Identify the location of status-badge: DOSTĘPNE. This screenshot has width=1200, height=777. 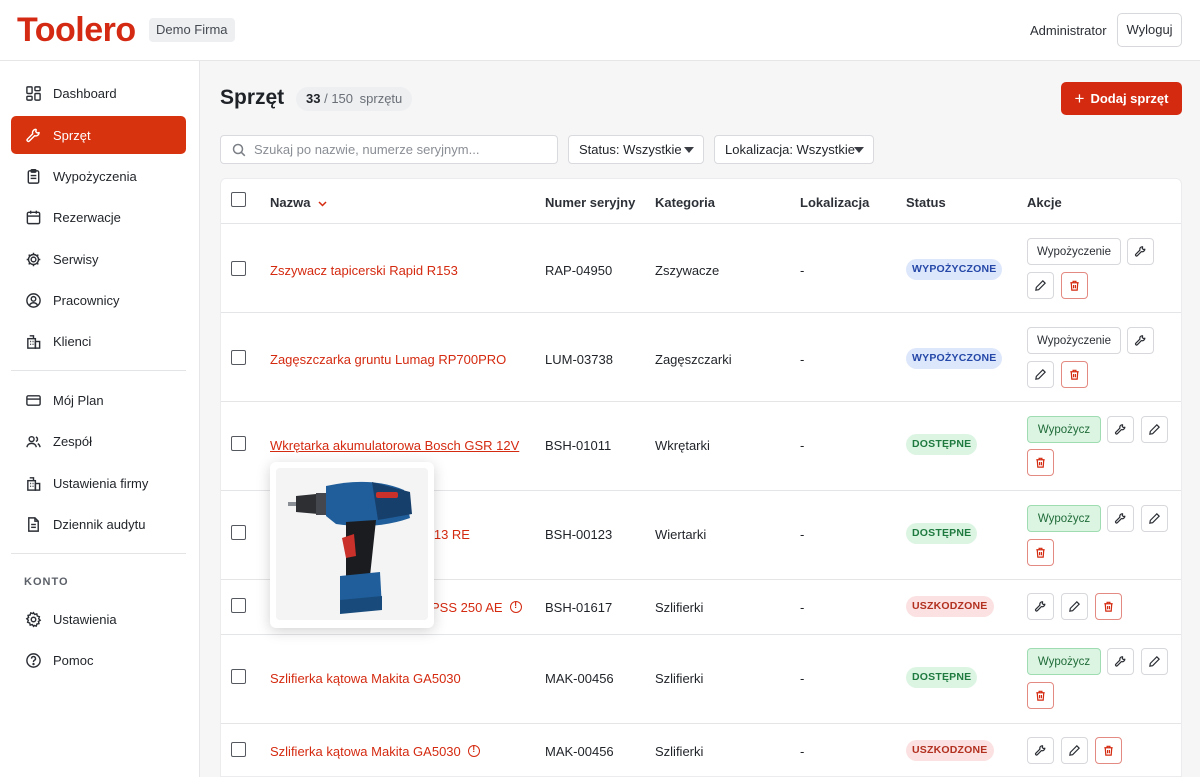
(942, 677).